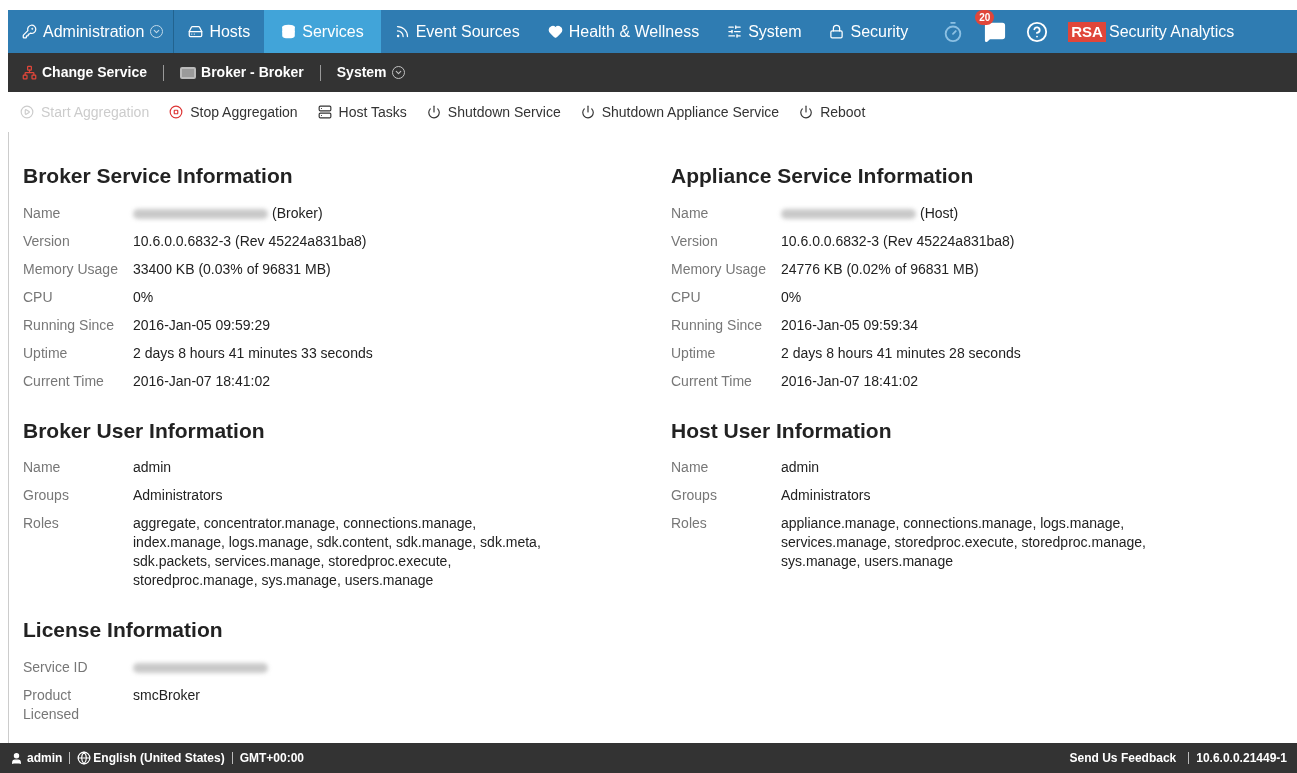  Describe the element at coordinates (52, 704) in the screenshot. I see `field-label: Product Licensed` at that location.